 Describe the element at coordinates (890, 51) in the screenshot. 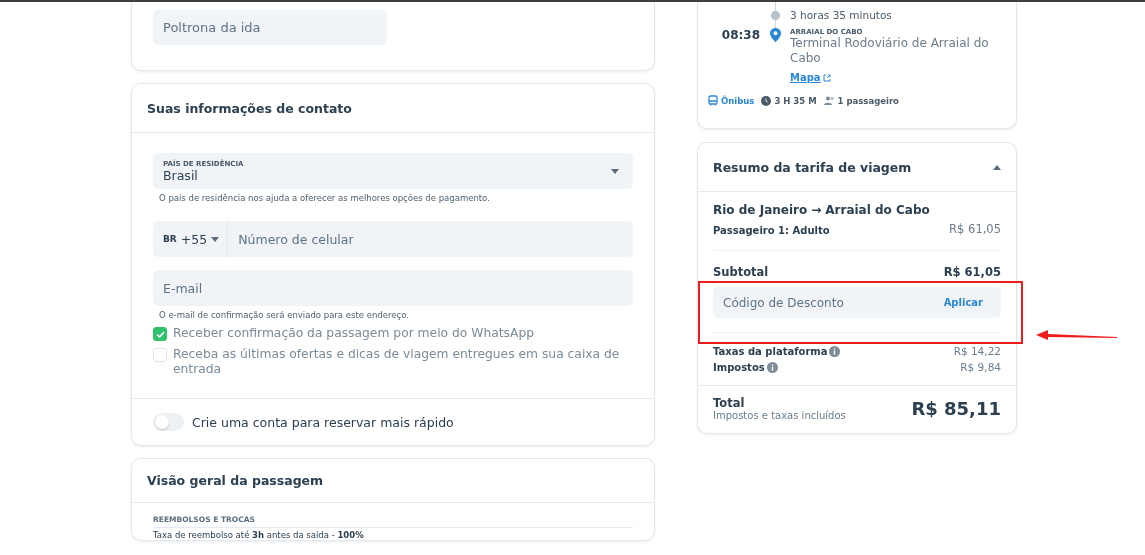

I see `station-name: Terminal Rodoviário de Arraial do Cabo` at that location.